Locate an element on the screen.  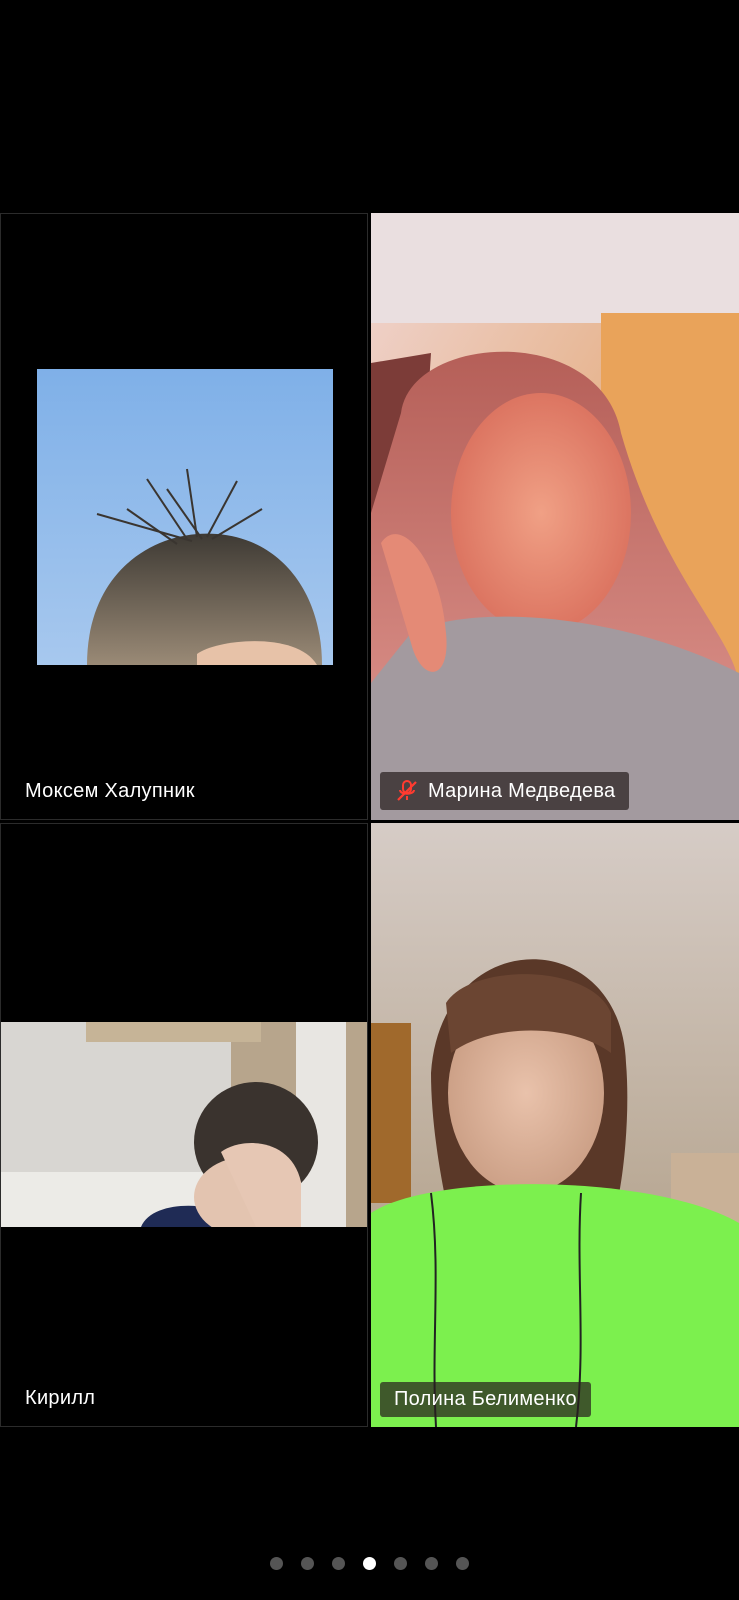
page-dot-active is located at coordinates (369, 1563).